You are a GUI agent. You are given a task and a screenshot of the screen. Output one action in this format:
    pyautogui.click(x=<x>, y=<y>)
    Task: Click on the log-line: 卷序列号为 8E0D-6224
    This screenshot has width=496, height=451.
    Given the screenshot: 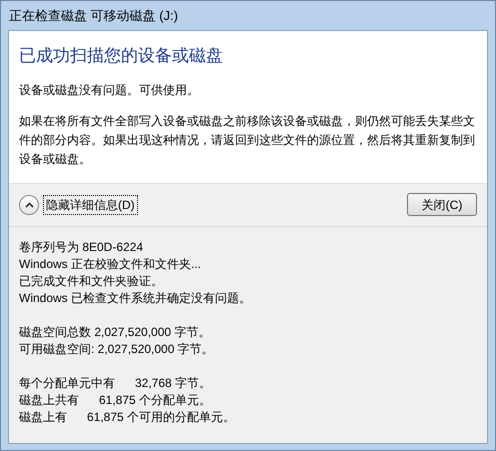 What is the action you would take?
    pyautogui.click(x=81, y=247)
    